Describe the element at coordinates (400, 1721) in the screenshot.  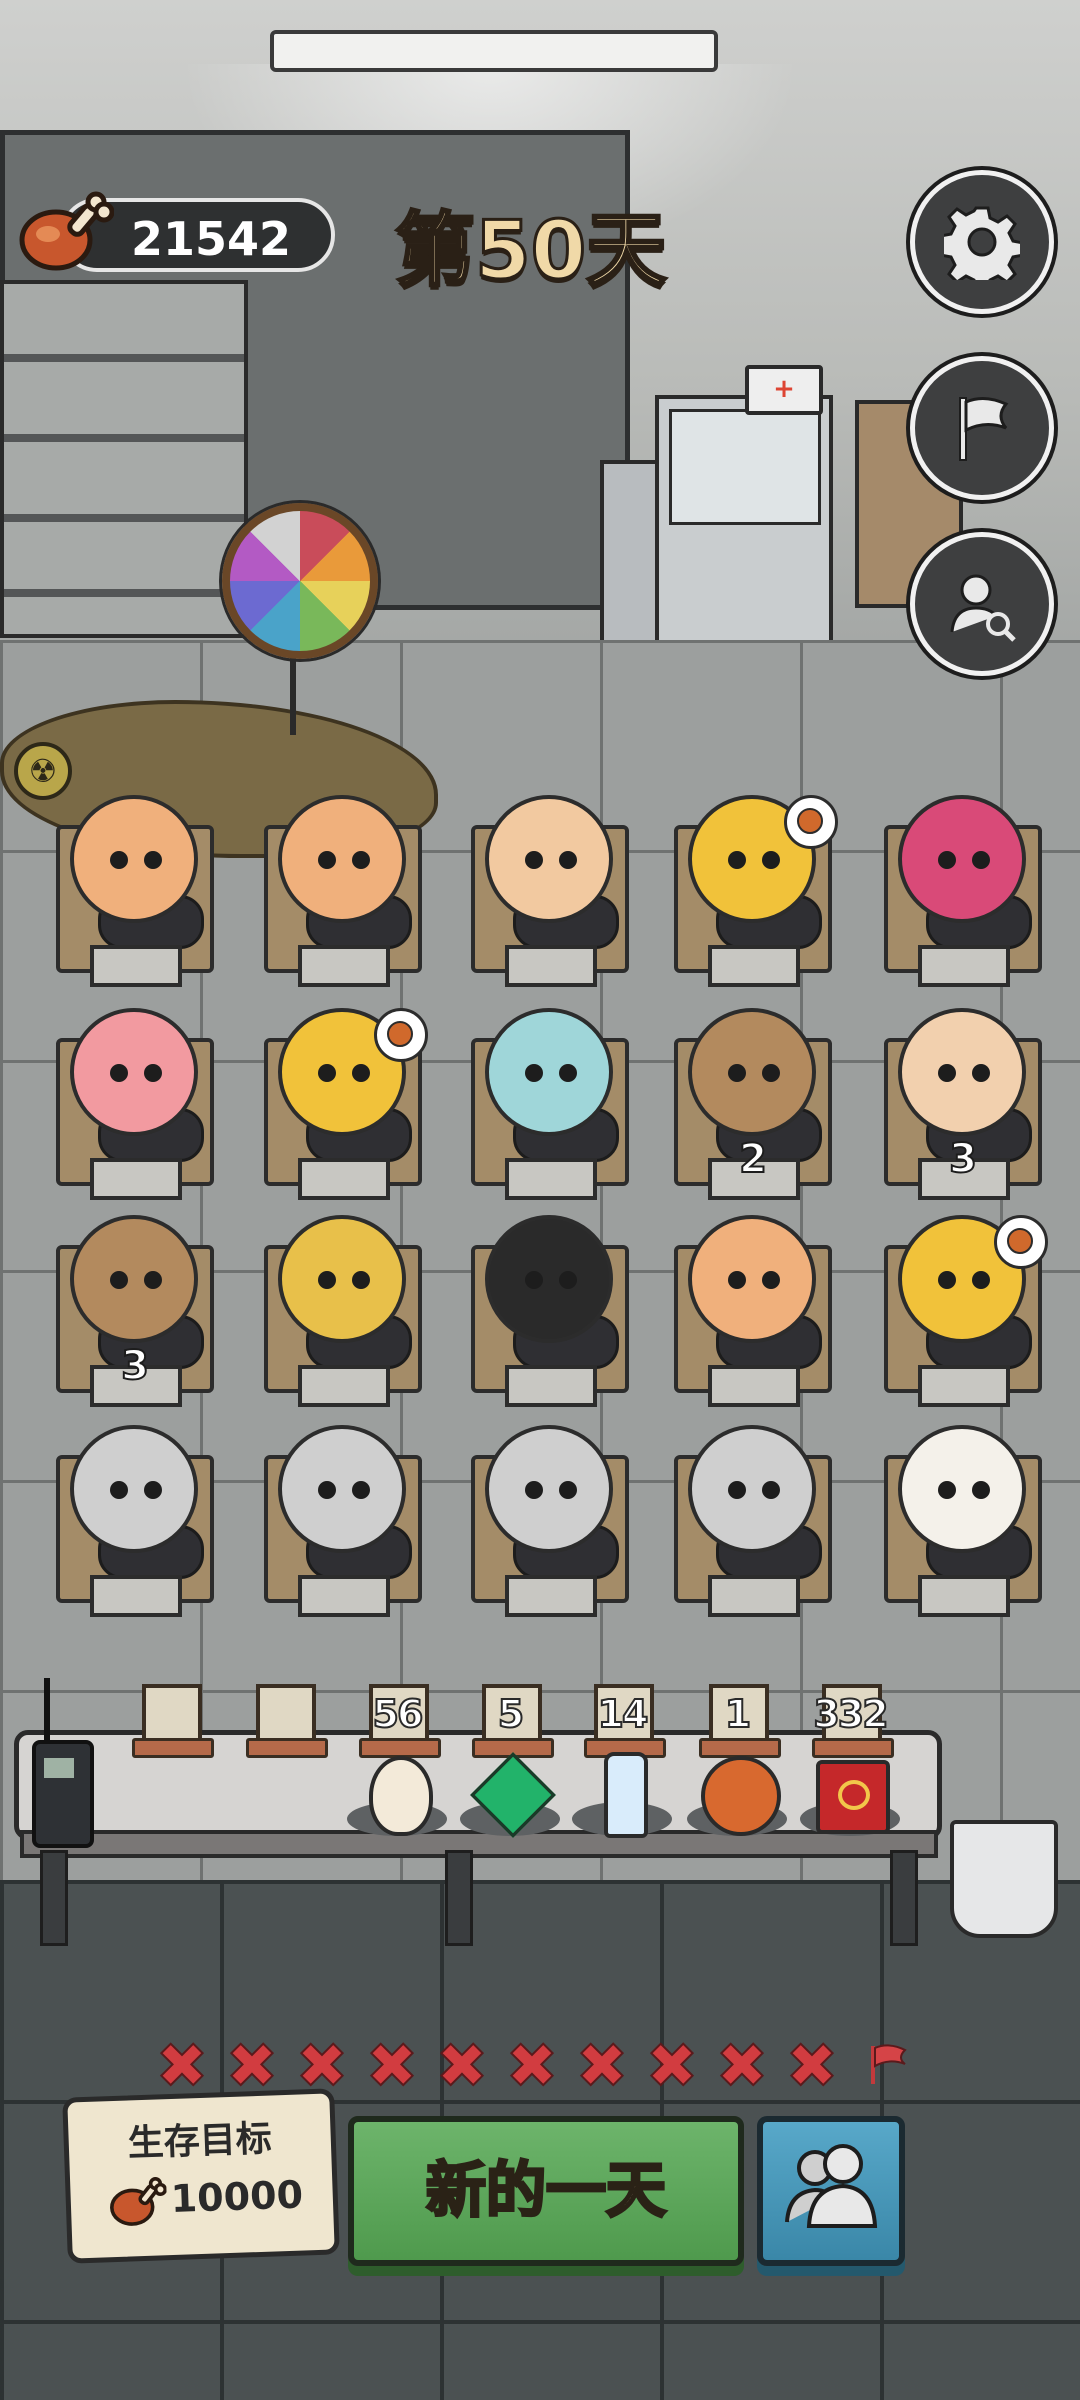
I see `inventory-slot: 56` at that location.